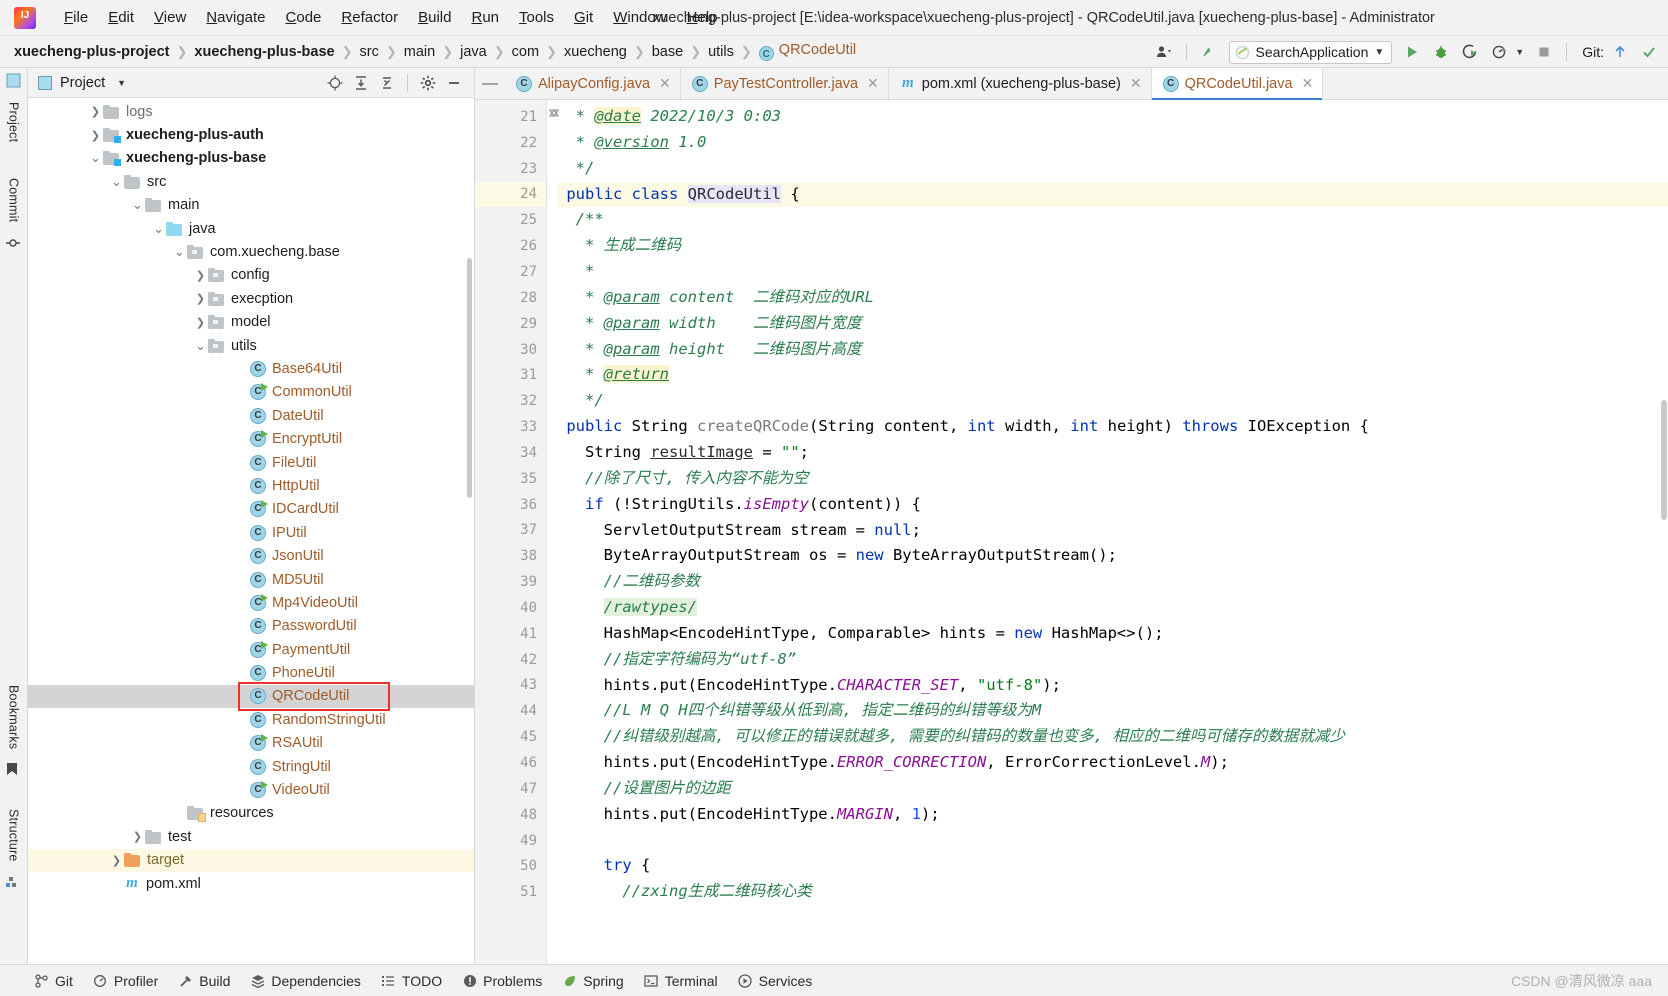 The image size is (1668, 996). What do you see at coordinates (1112, 866) in the screenshot?
I see `code-line: try {` at bounding box center [1112, 866].